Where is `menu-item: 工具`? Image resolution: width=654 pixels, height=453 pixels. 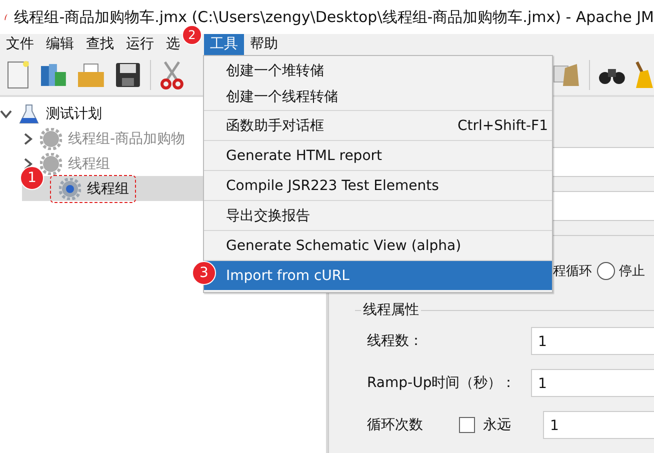
menu-item: 工具 is located at coordinates (224, 44).